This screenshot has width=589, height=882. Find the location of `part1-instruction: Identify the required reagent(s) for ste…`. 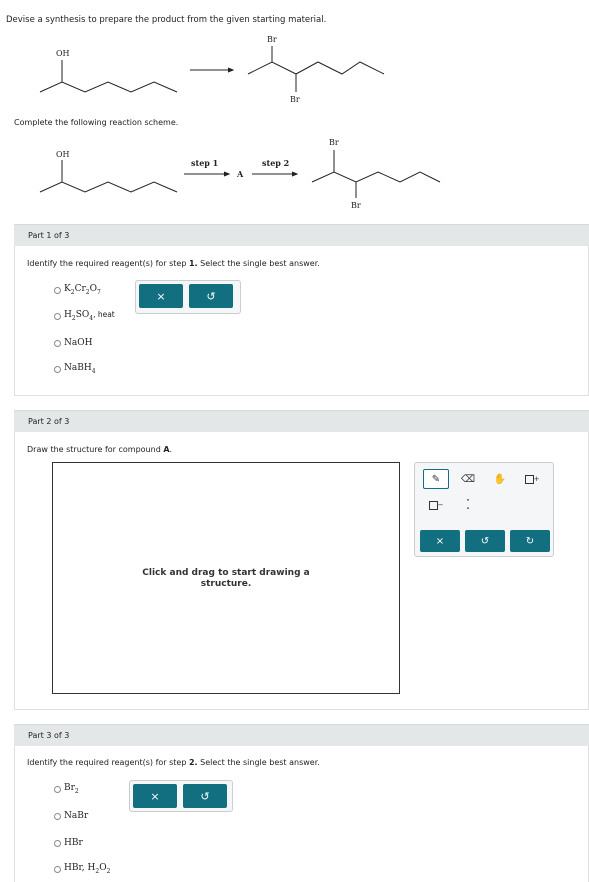

part1-instruction: Identify the required reagent(s) for ste… is located at coordinates (173, 263).